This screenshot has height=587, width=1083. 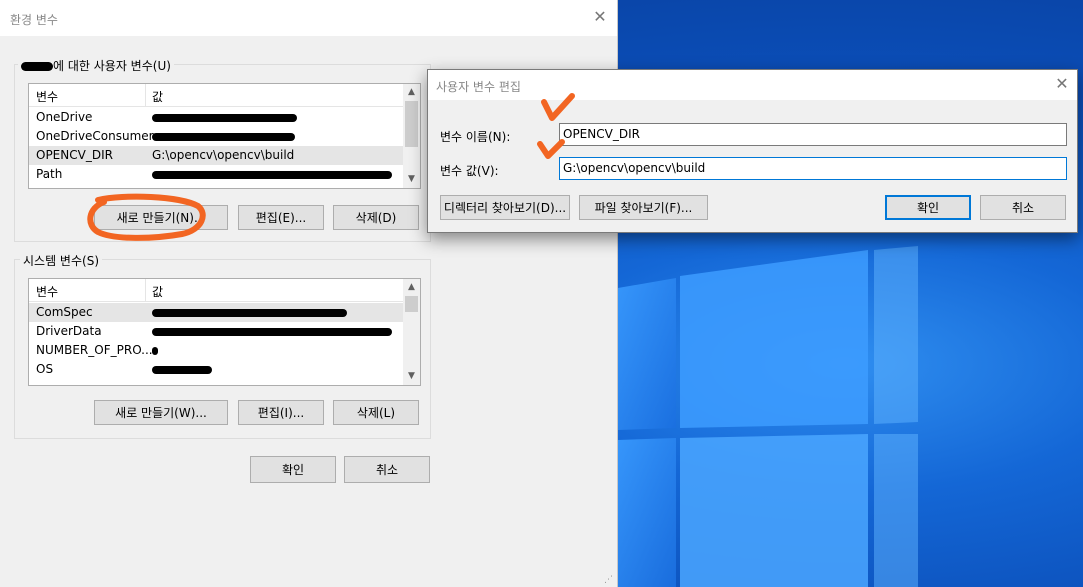 What do you see at coordinates (752, 85) in the screenshot?
I see `title-bar: 사용자 변수 편집 ✕` at bounding box center [752, 85].